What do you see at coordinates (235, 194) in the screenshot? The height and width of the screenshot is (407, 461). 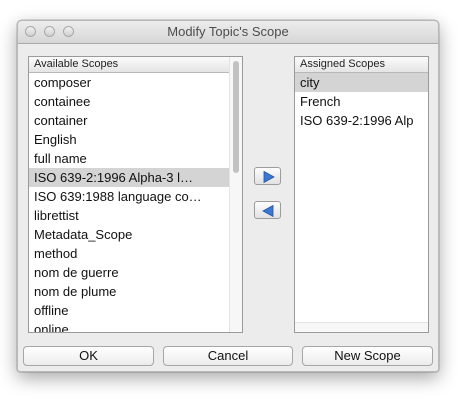 I see `available-scopes-scrollbar` at bounding box center [235, 194].